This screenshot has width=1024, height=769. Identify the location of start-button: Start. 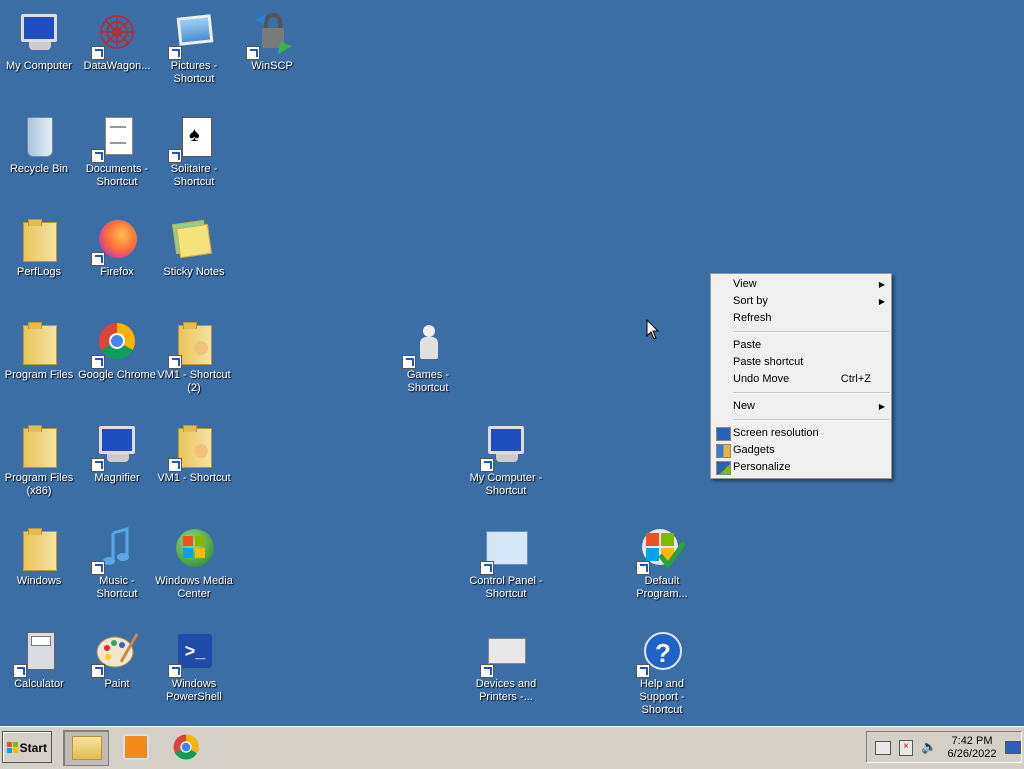
(27, 747).